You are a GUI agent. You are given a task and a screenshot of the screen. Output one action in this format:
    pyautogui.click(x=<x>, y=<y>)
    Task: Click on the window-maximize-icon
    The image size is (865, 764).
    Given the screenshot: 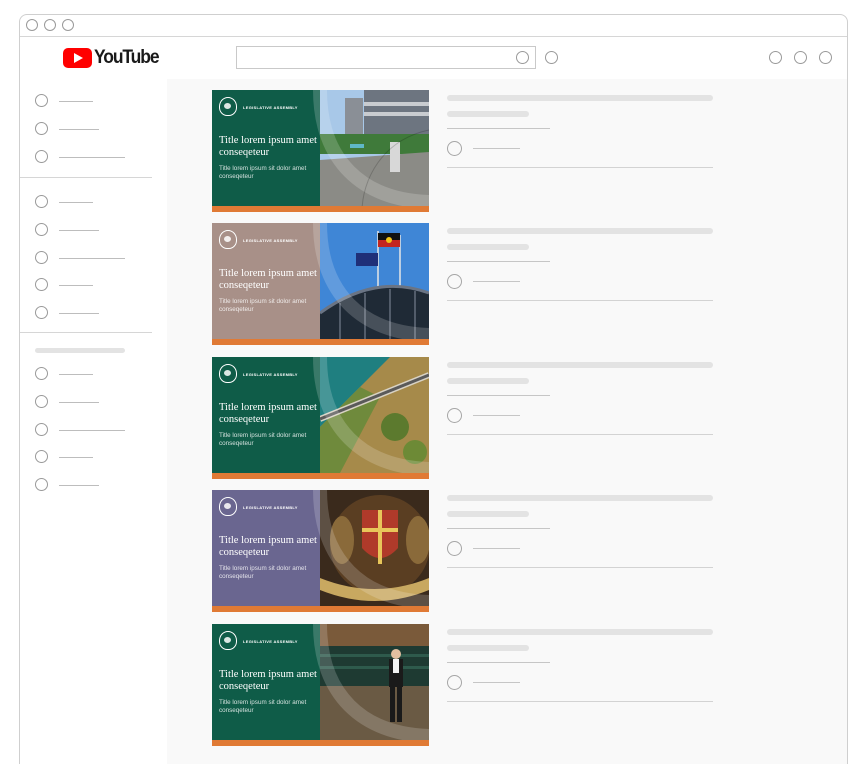 What is the action you would take?
    pyautogui.click(x=68, y=25)
    